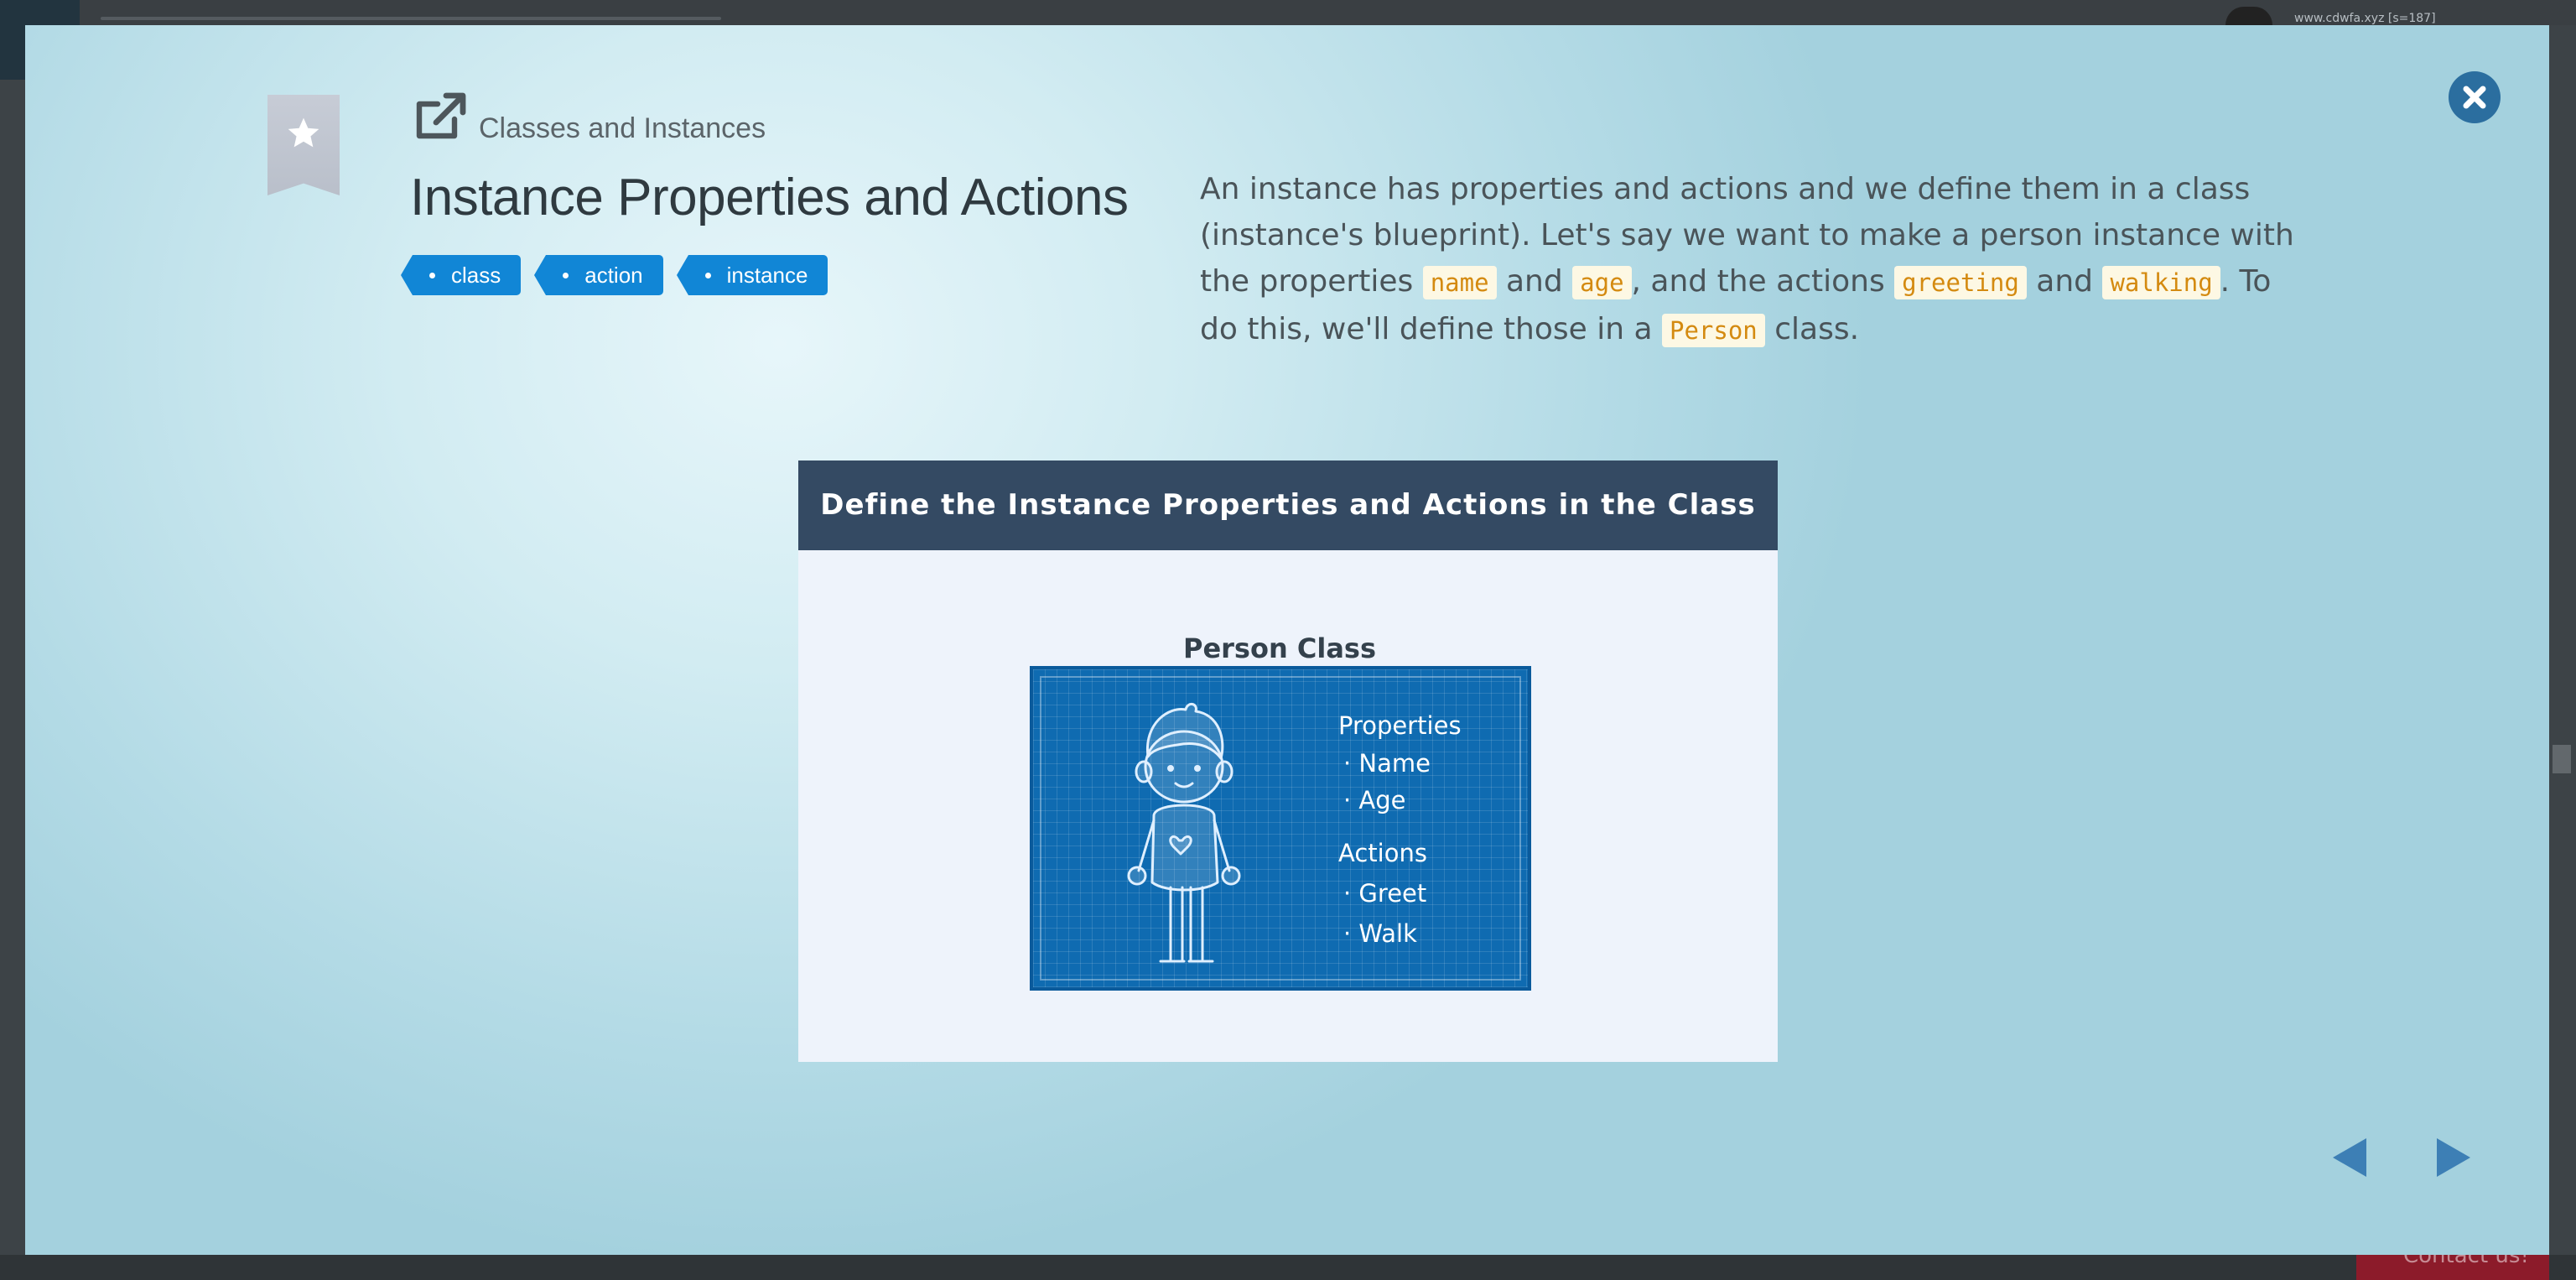 This screenshot has height=1280, width=2576. I want to click on code-person: Person, so click(1713, 330).